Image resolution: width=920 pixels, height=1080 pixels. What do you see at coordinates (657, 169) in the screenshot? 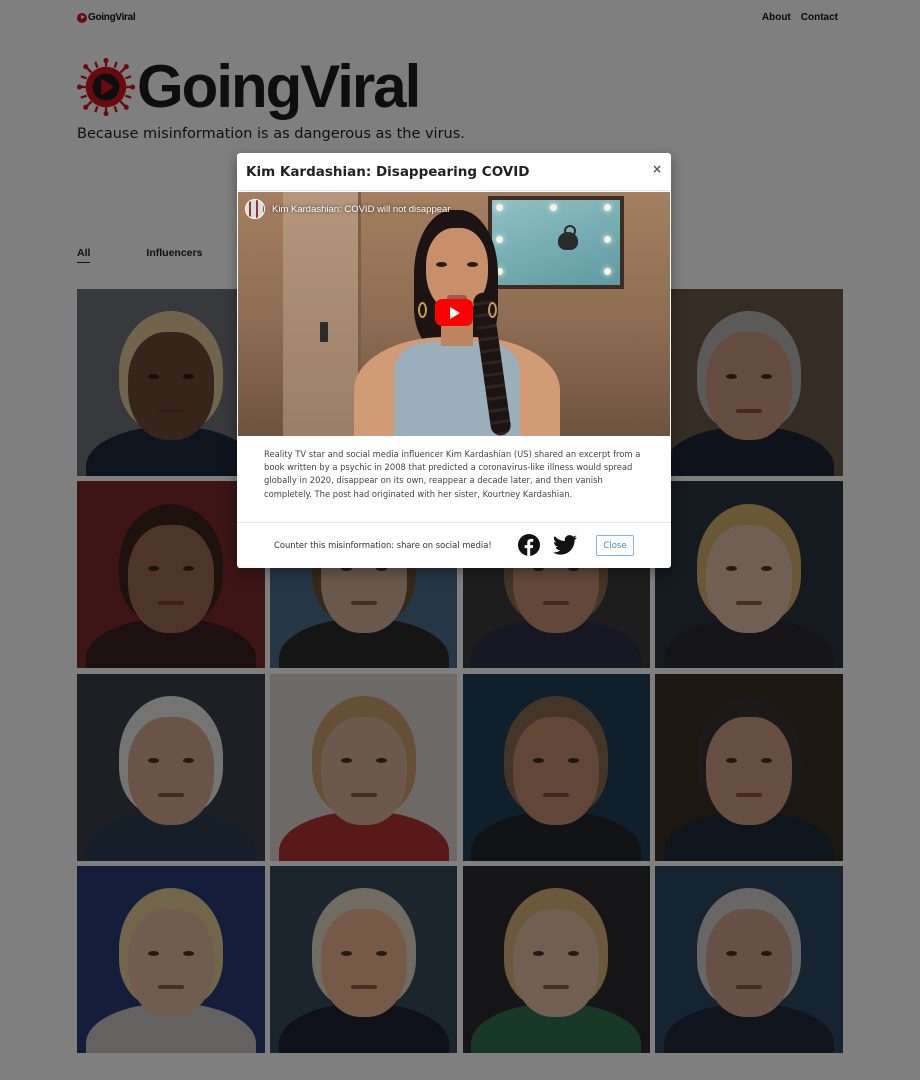
I see `close-icon: ×` at bounding box center [657, 169].